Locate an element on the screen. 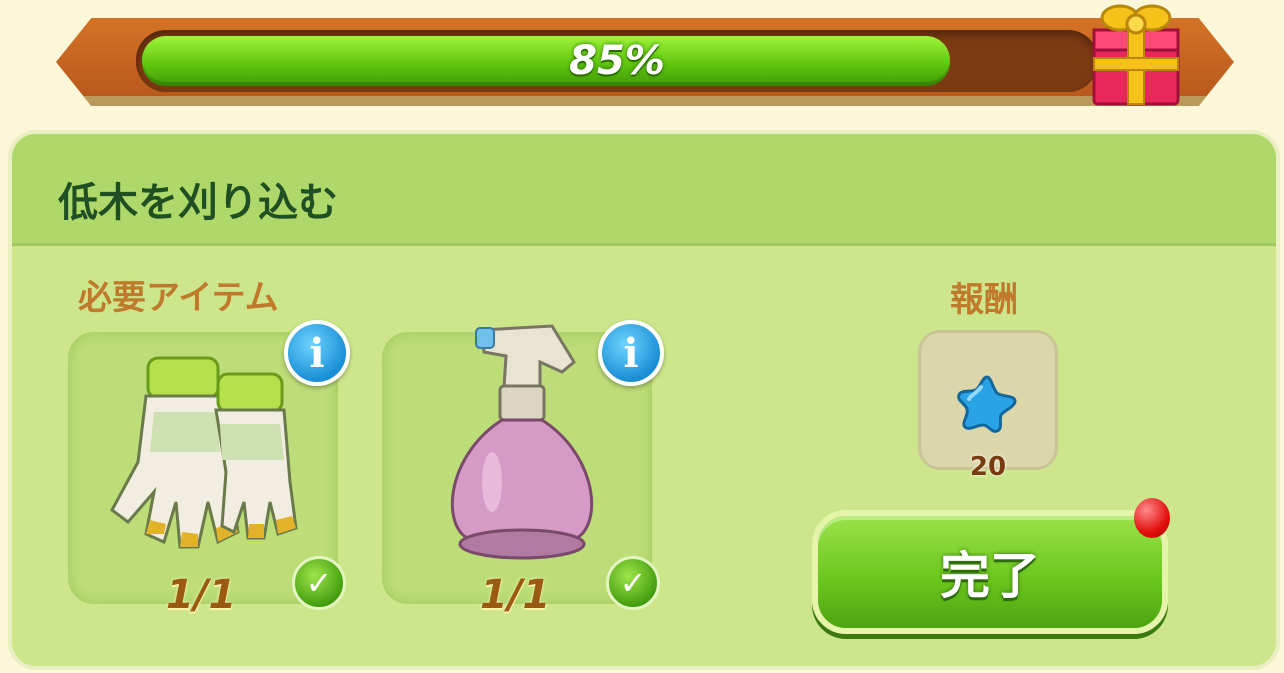 The image size is (1284, 673). gift-box-icon is located at coordinates (1136, 55).